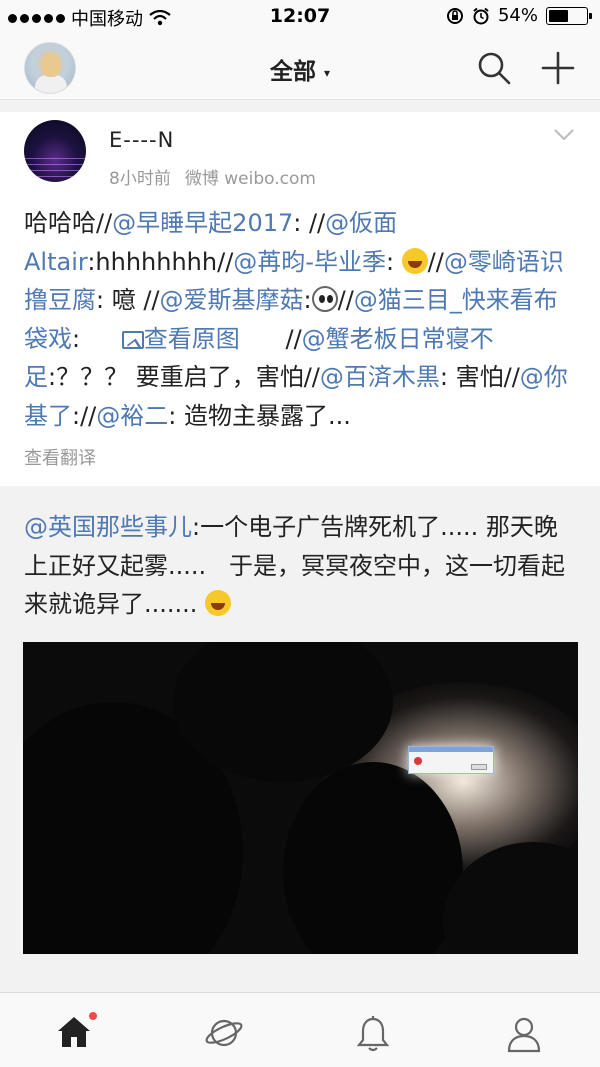  What do you see at coordinates (132, 416) in the screenshot?
I see `mention-link: @裕二` at bounding box center [132, 416].